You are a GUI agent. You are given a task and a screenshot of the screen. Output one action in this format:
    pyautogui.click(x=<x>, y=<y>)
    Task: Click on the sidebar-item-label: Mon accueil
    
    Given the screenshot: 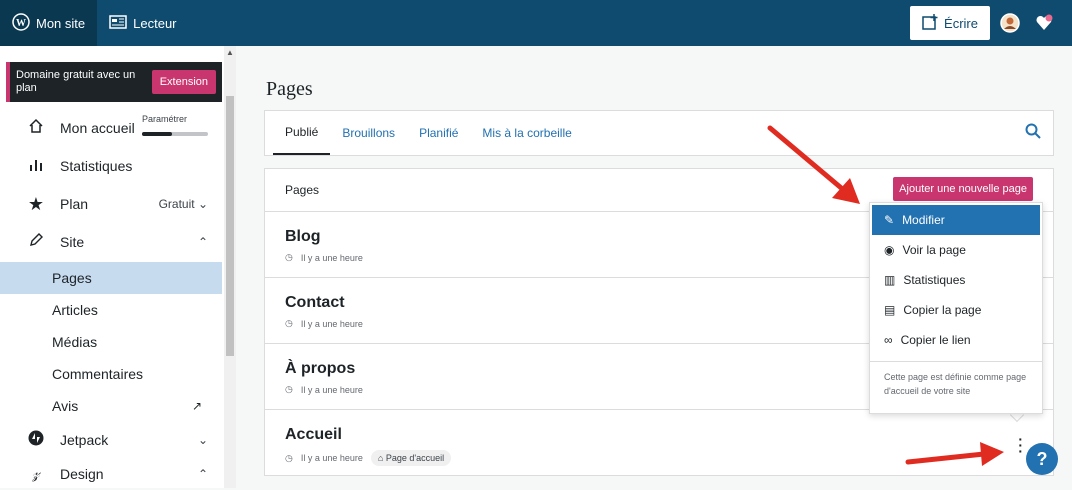 What is the action you would take?
    pyautogui.click(x=97, y=128)
    